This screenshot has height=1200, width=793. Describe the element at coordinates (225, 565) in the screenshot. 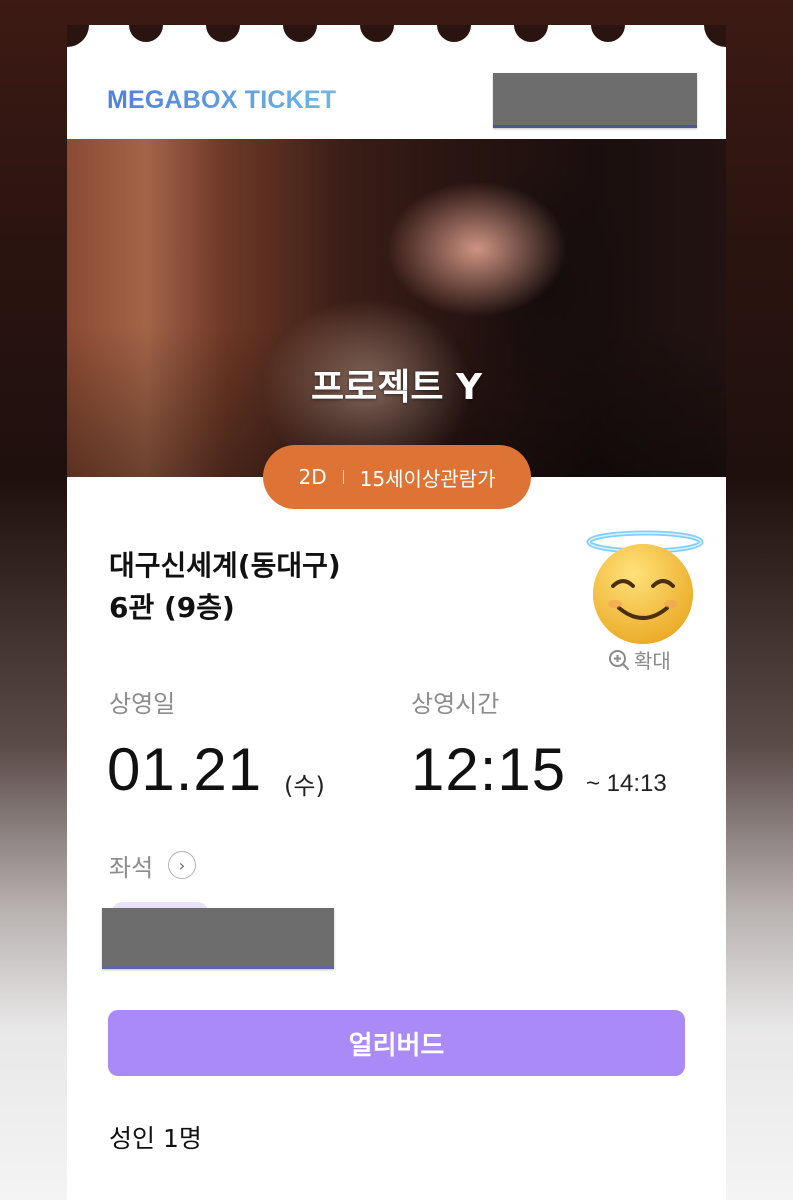

I see `theater-name: 대구신세계(동대구)` at that location.